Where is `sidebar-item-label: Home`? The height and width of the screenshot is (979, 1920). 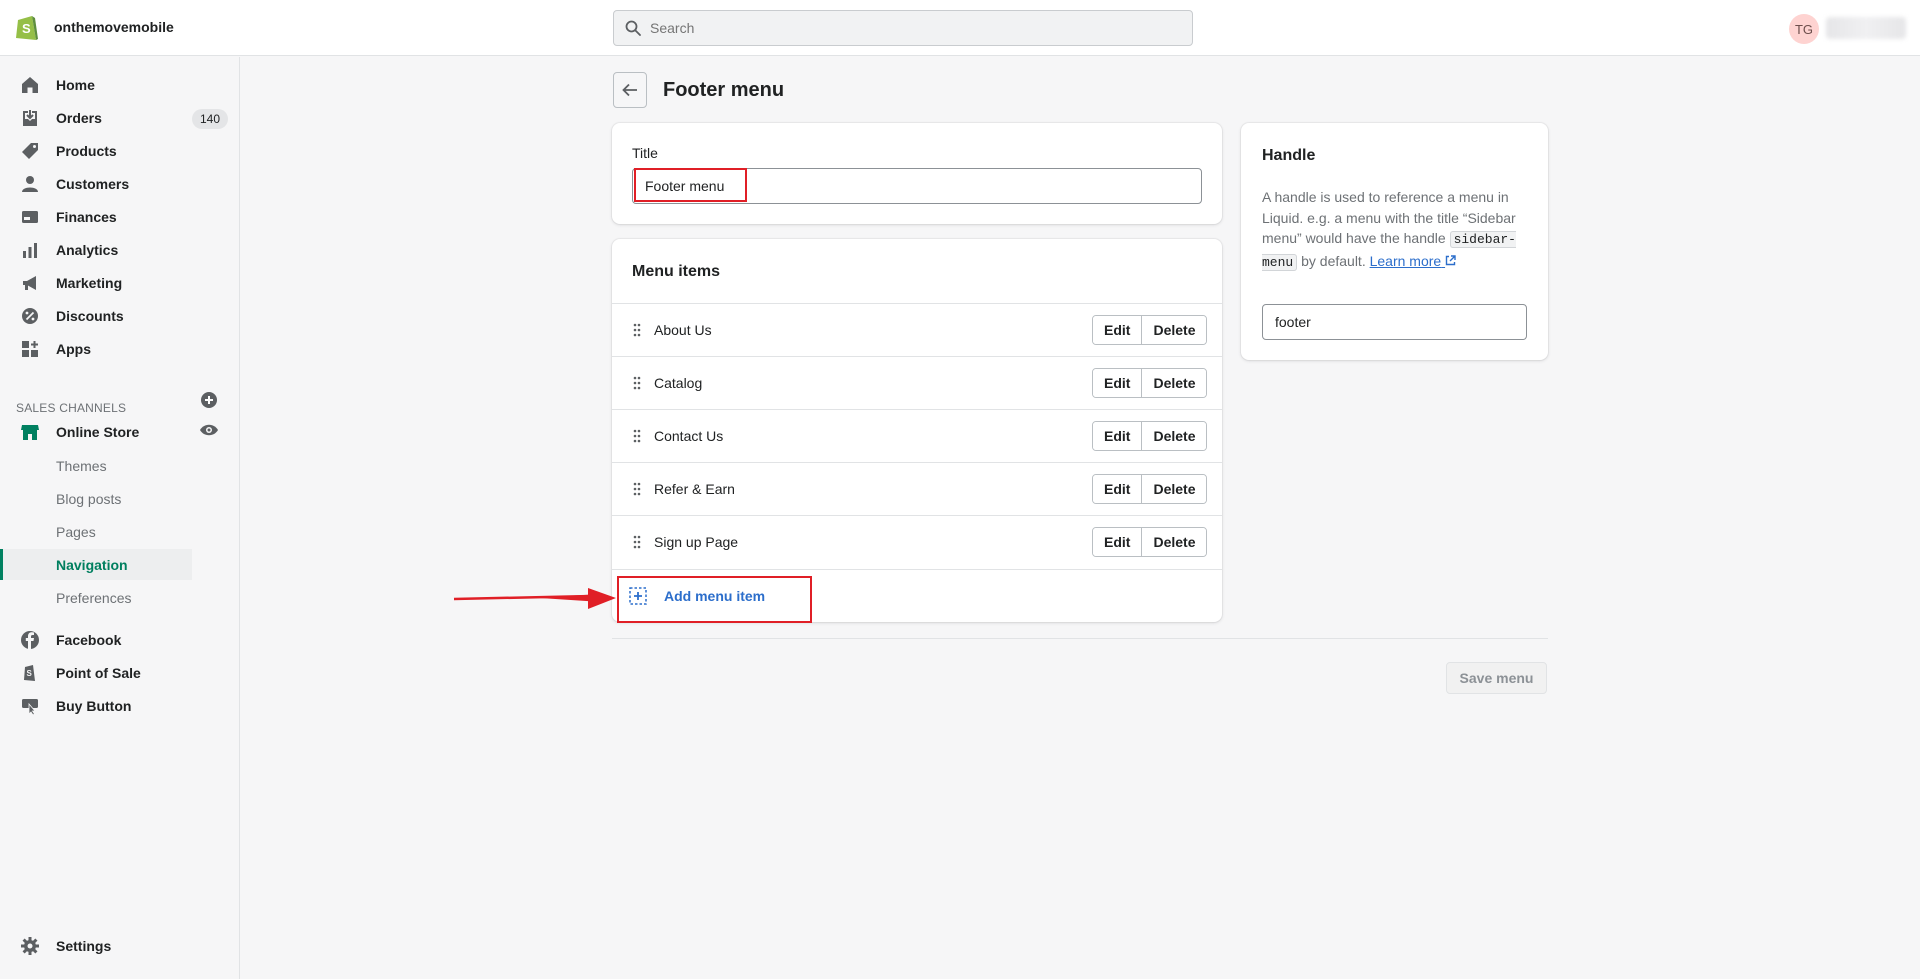 sidebar-item-label: Home is located at coordinates (75, 84).